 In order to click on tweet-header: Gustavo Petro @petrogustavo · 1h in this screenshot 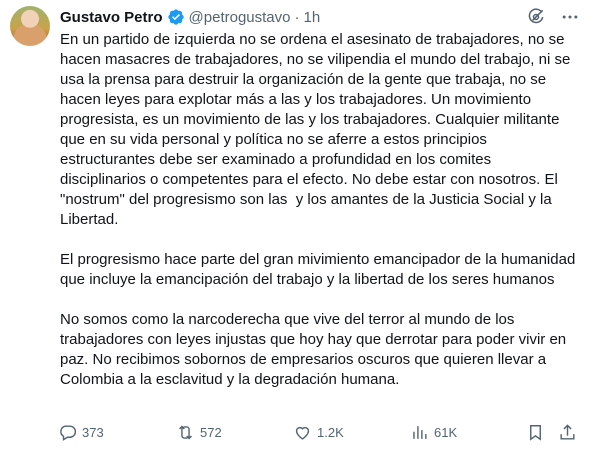, I will do `click(320, 17)`.